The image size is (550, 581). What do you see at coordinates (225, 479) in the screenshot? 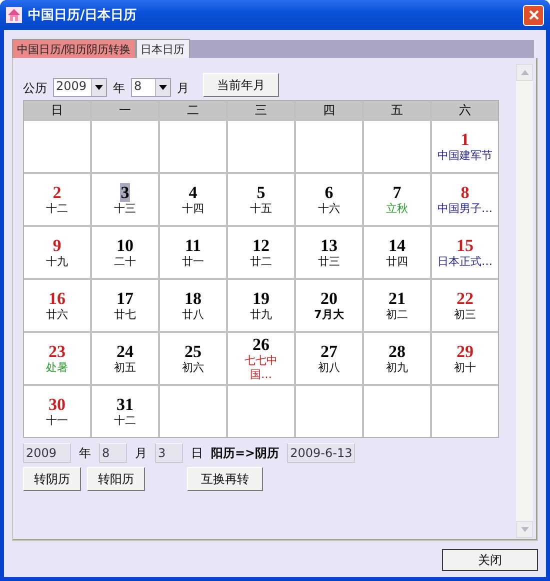
I see `convert-button: 互换再转` at bounding box center [225, 479].